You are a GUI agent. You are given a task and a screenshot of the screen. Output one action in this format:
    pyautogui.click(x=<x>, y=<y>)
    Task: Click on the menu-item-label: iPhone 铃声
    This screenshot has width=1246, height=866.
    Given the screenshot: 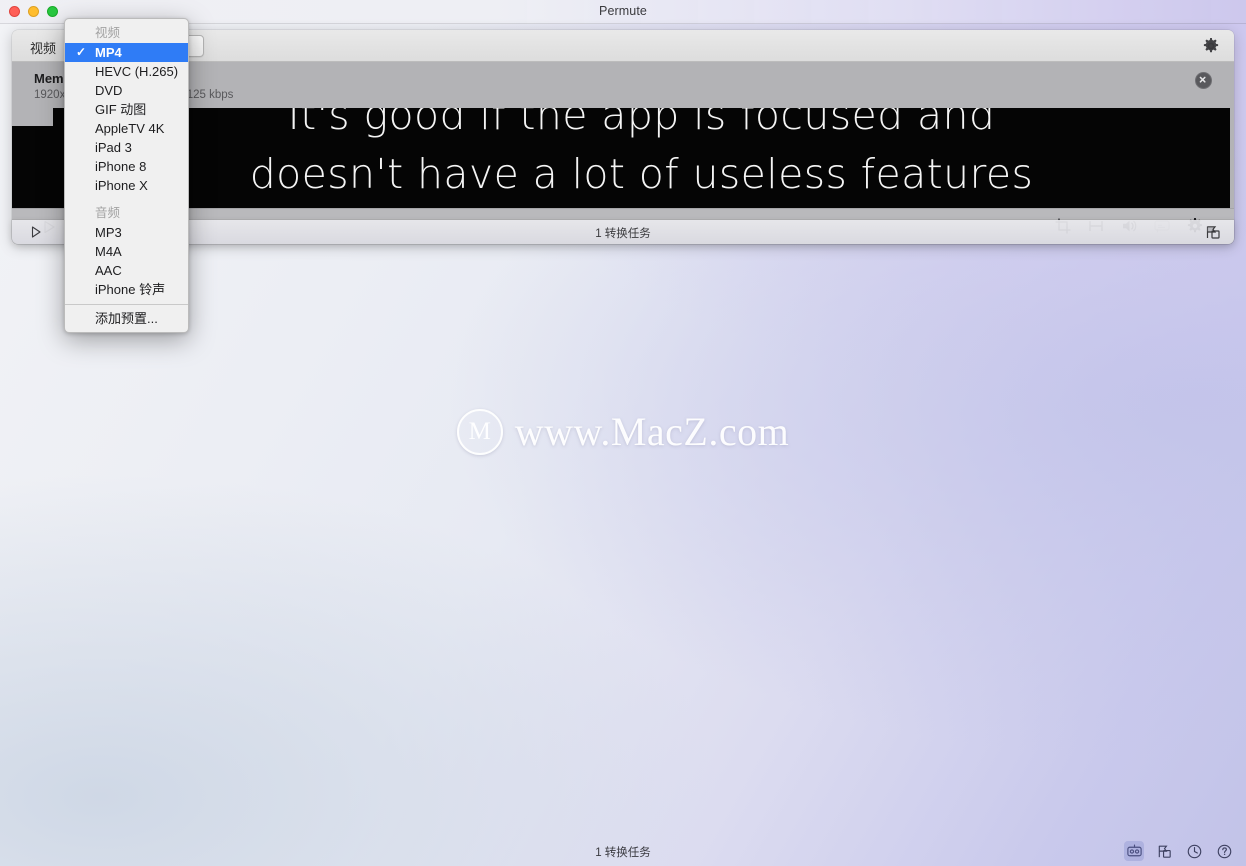 What is the action you would take?
    pyautogui.click(x=130, y=289)
    